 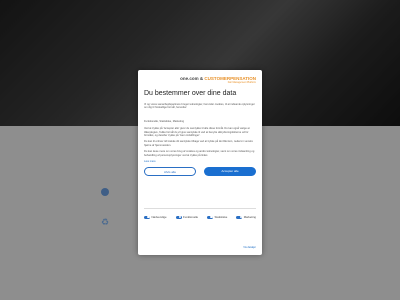 I want to click on accept-all-button: Accepter alle, so click(x=230, y=172).